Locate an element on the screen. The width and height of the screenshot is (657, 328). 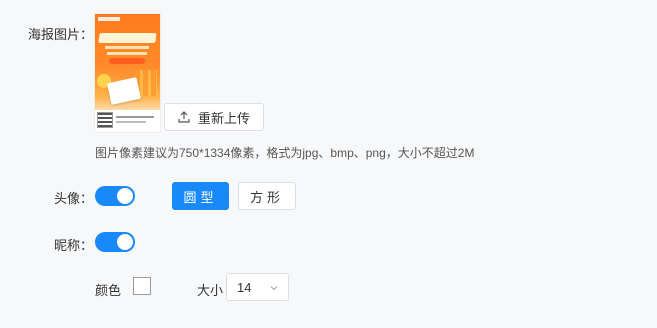
reupload-label: 重新上传 is located at coordinates (223, 118).